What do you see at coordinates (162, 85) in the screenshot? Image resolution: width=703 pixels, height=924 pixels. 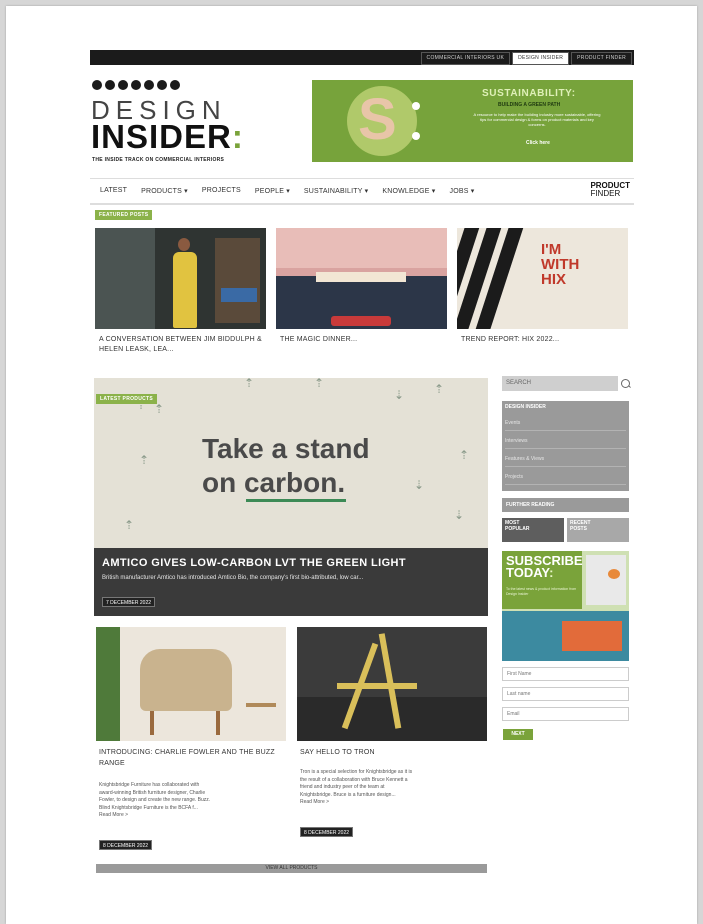 I see `youtube-icon` at bounding box center [162, 85].